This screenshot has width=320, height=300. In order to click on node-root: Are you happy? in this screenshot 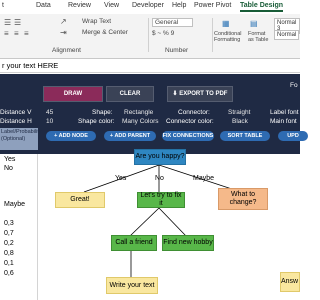, I will do `click(160, 157)`.